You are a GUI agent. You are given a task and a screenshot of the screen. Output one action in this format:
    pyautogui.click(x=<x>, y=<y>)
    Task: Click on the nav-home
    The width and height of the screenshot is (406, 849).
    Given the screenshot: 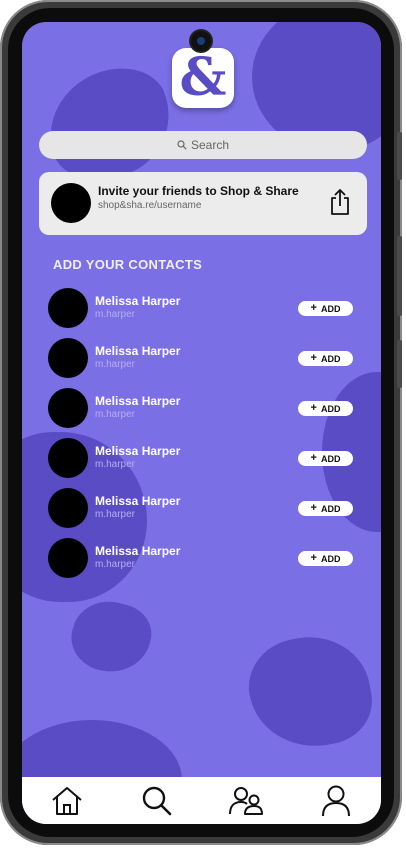 What is the action you would take?
    pyautogui.click(x=67, y=801)
    